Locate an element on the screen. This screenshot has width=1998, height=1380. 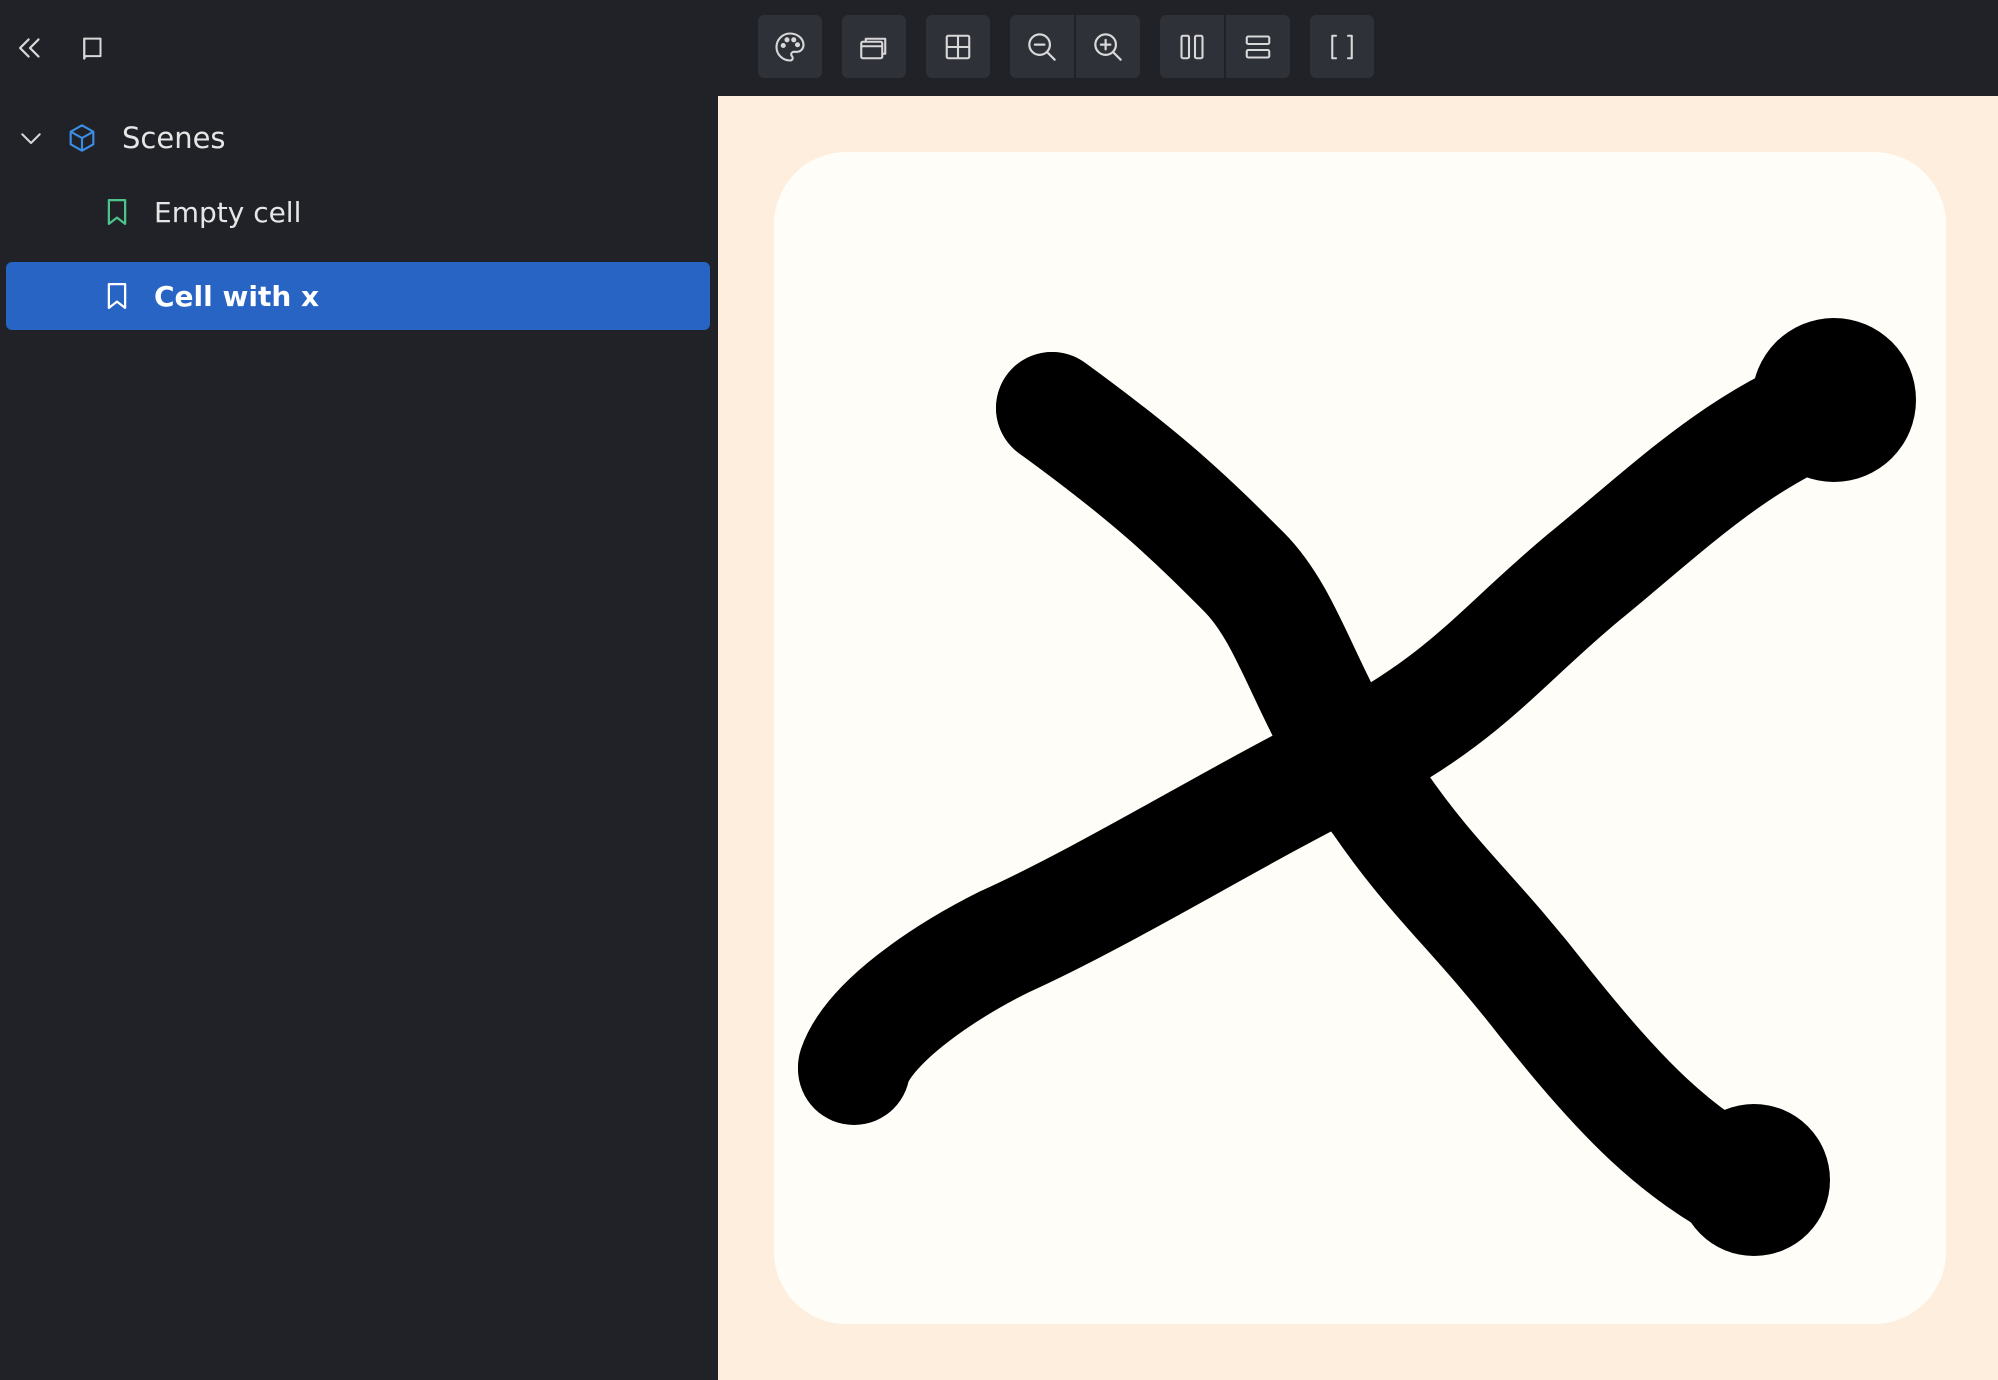
collapse-sidebar-icon is located at coordinates (30, 48).